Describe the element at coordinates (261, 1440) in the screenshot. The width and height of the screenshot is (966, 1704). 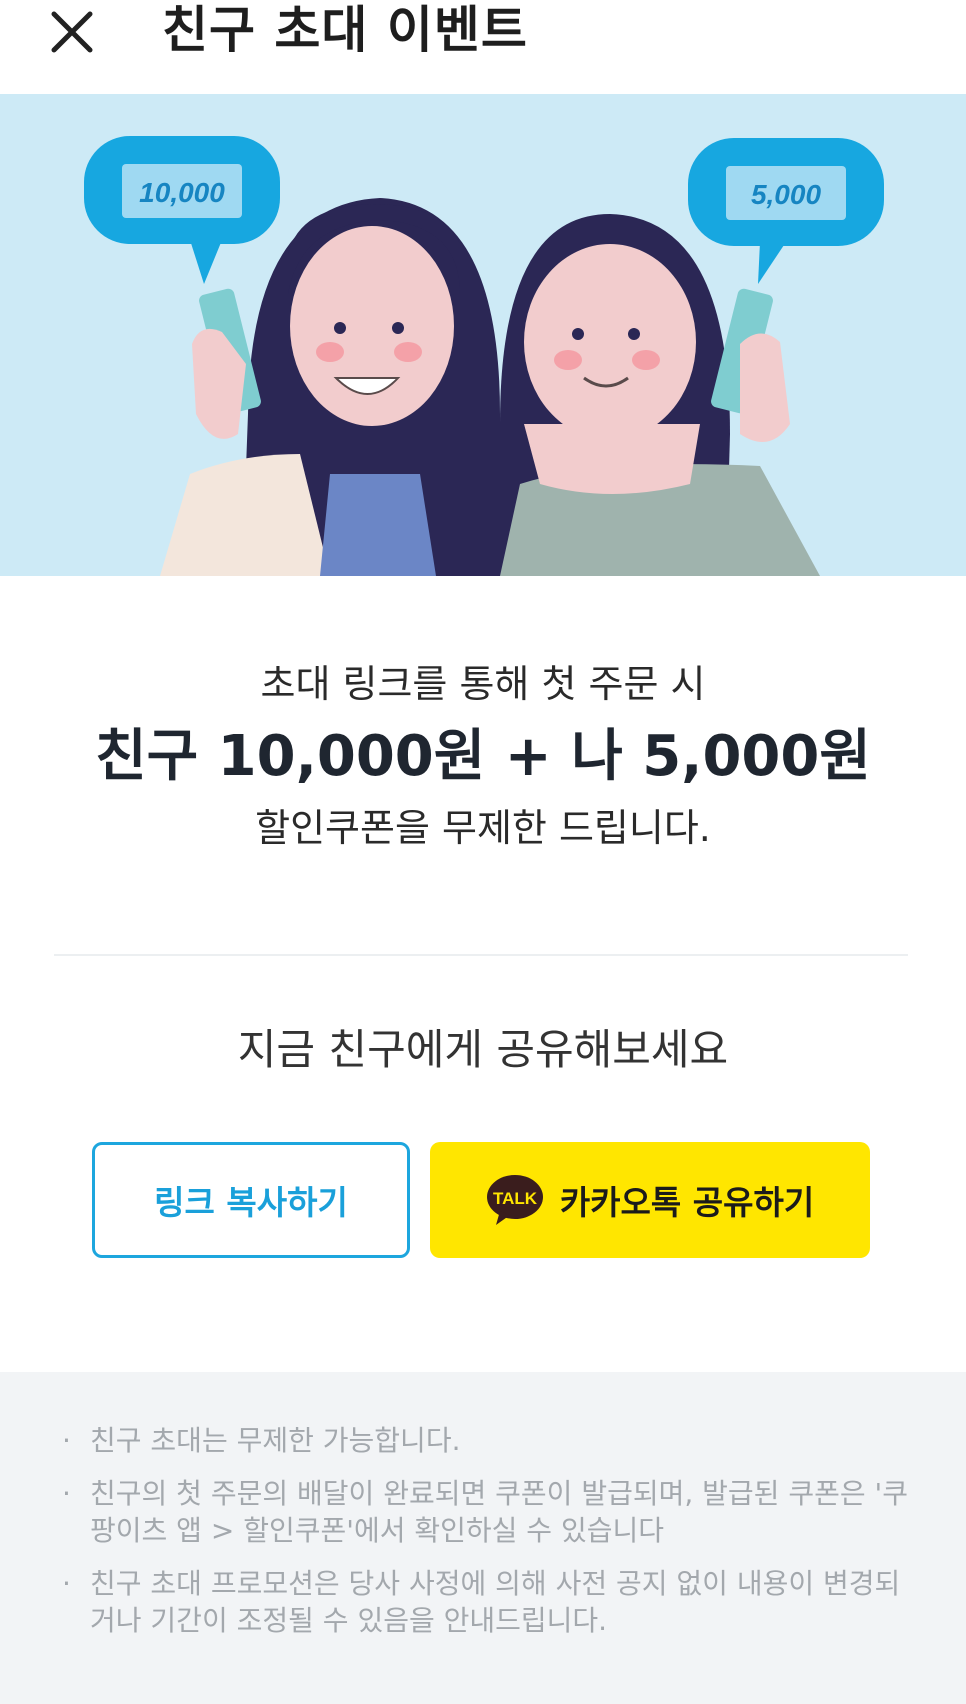
I see `notice-item: · 친구 초대는 무제한 가능합니다.` at that location.